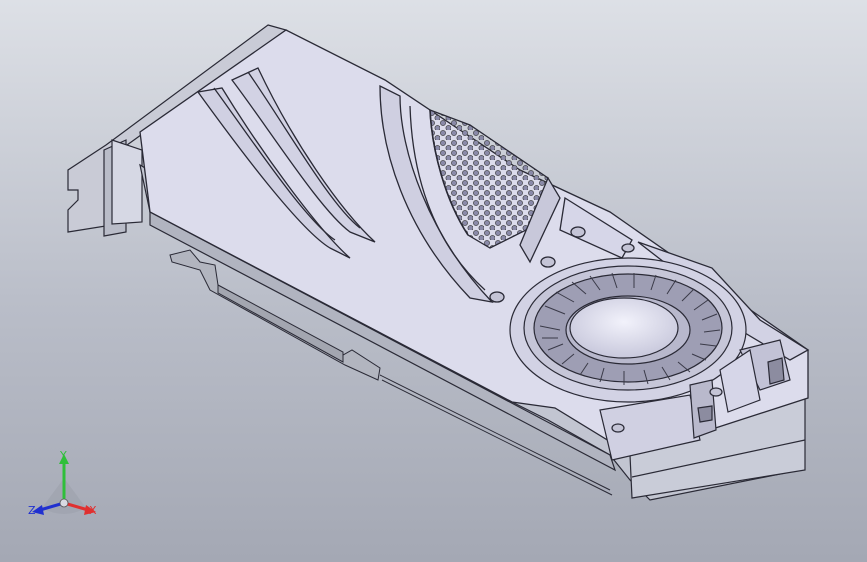 The image size is (867, 562). What do you see at coordinates (32, 510) in the screenshot?
I see `z-axis-label: Z` at bounding box center [32, 510].